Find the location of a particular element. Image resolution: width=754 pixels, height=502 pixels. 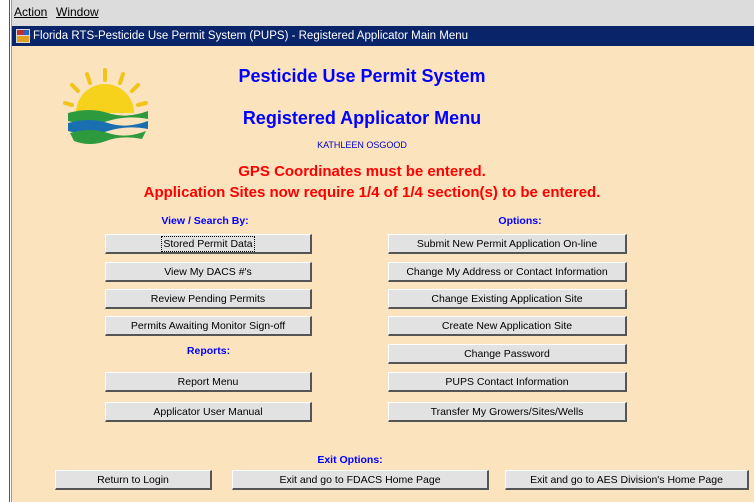

gps-notice: GPS Coordinates must be entered. is located at coordinates (362, 171).